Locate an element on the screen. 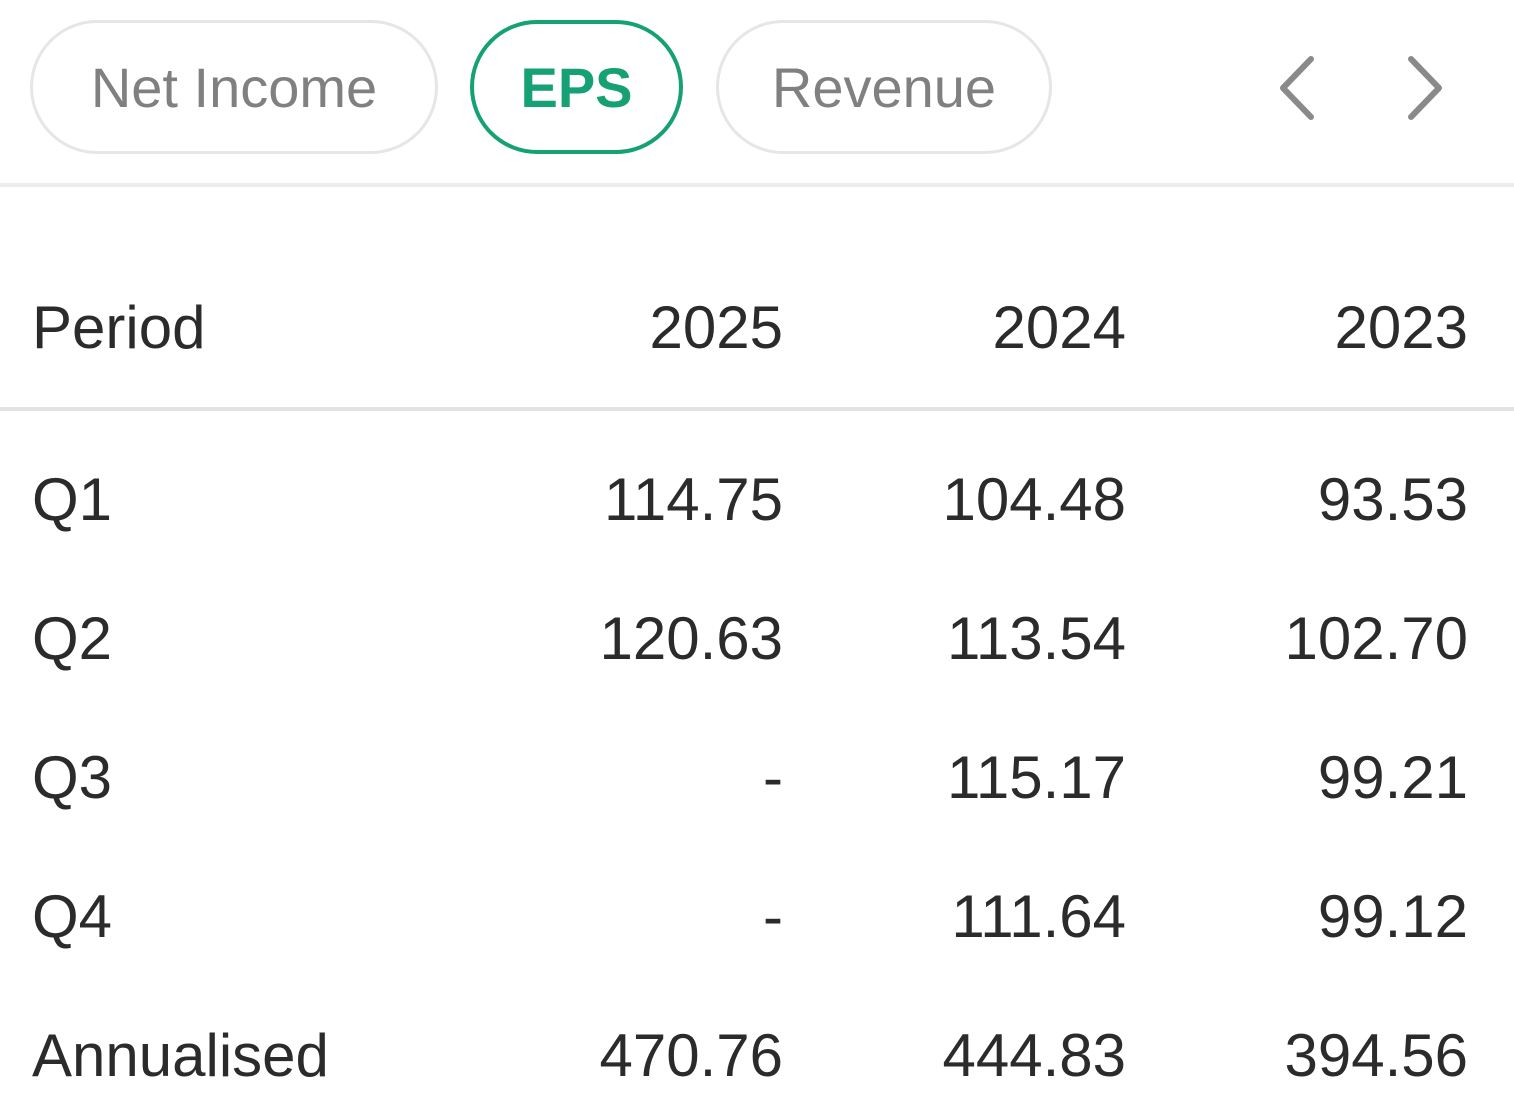  table-header-row: Period 2025 2024 2023 is located at coordinates (757, 328).